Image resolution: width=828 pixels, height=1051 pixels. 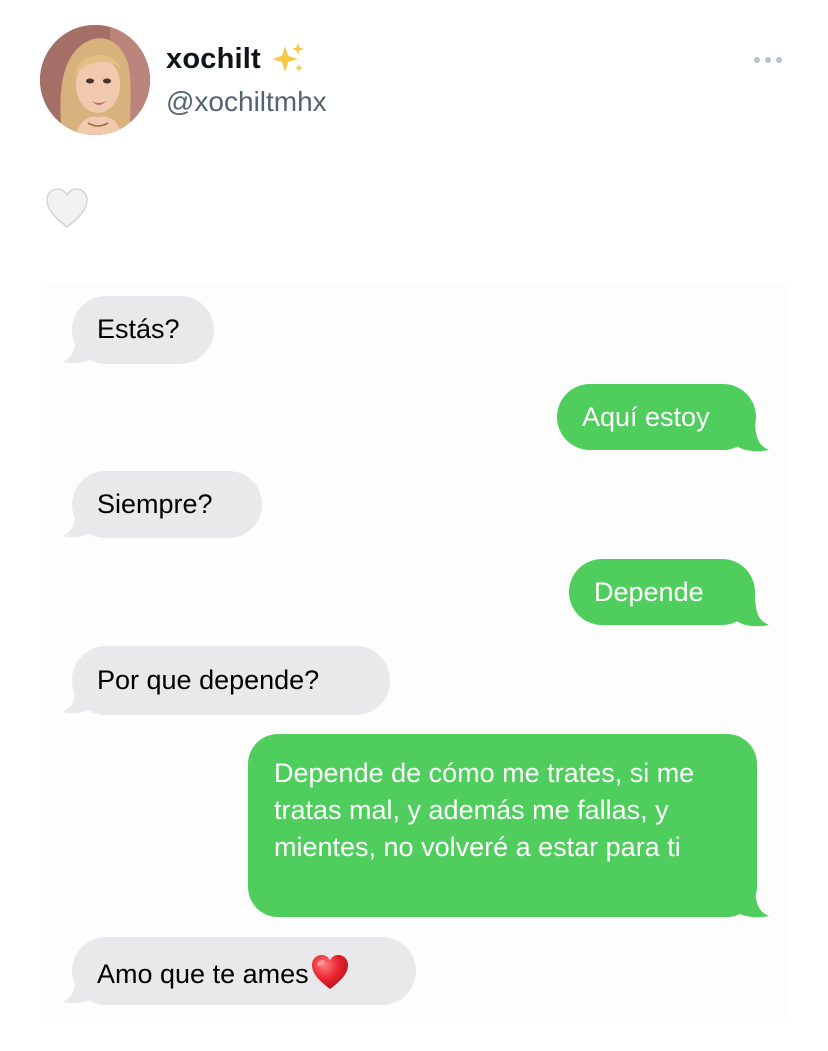 I want to click on message-bubble-received: Amo que te ames, so click(x=244, y=971).